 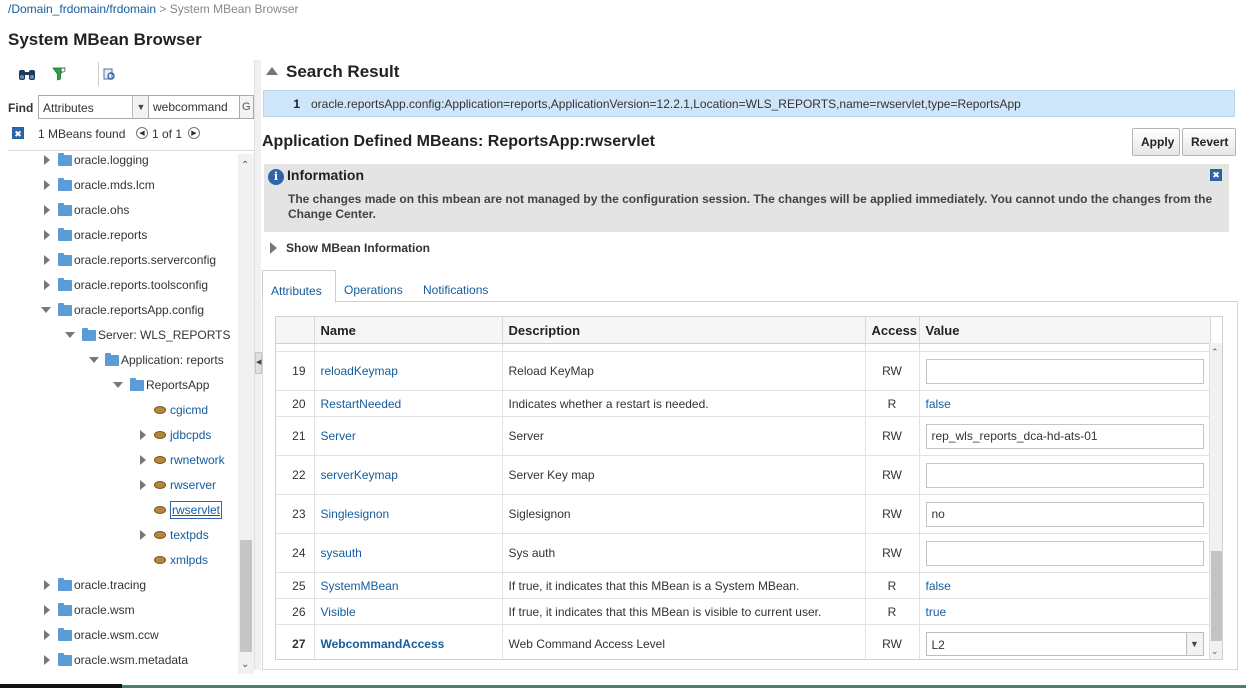 I want to click on attribute-name-link: reloadKeymap, so click(x=359, y=371).